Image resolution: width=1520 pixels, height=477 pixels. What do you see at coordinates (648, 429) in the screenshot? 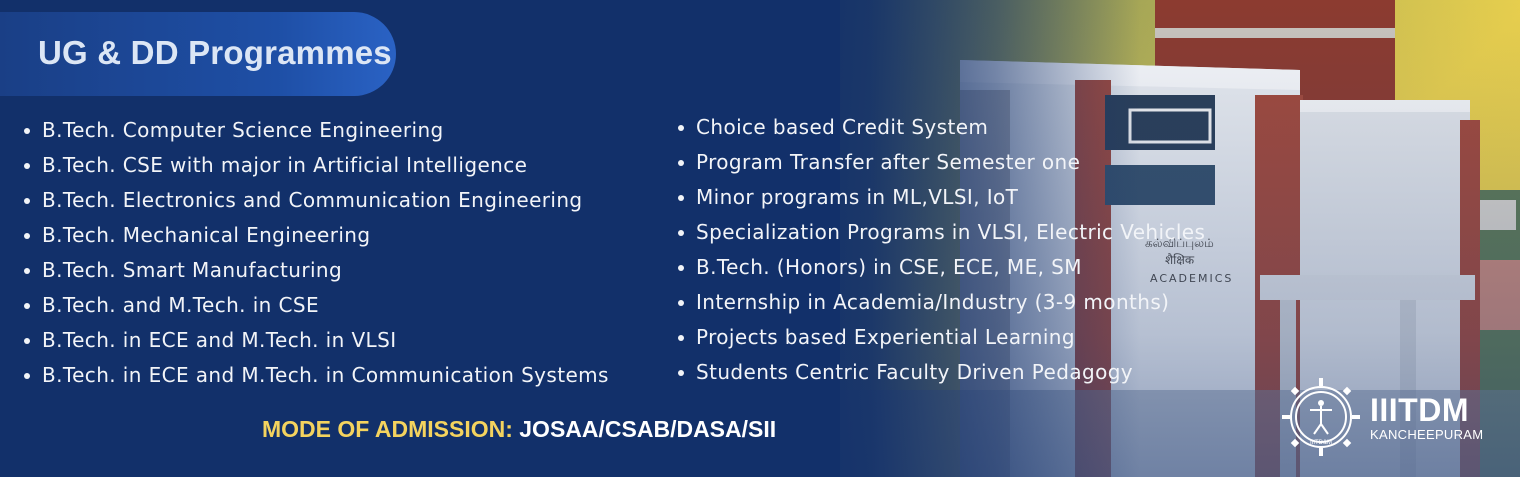
I see `admission-value: JOSAA/CSAB/DASA/SII` at bounding box center [648, 429].